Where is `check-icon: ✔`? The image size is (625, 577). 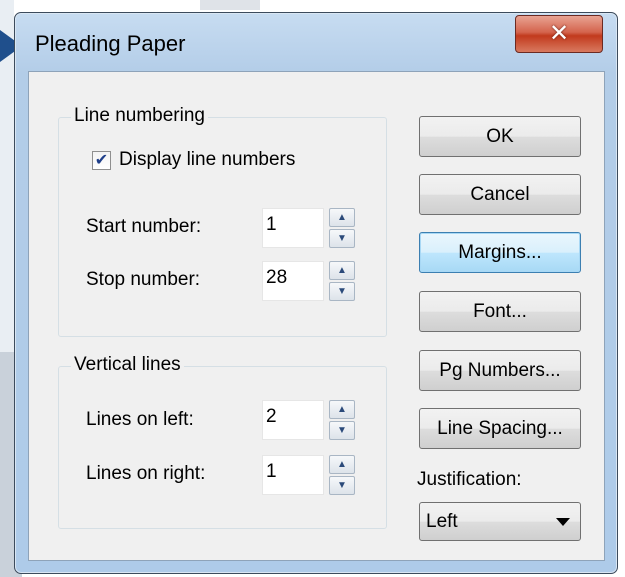
check-icon: ✔ is located at coordinates (101, 160).